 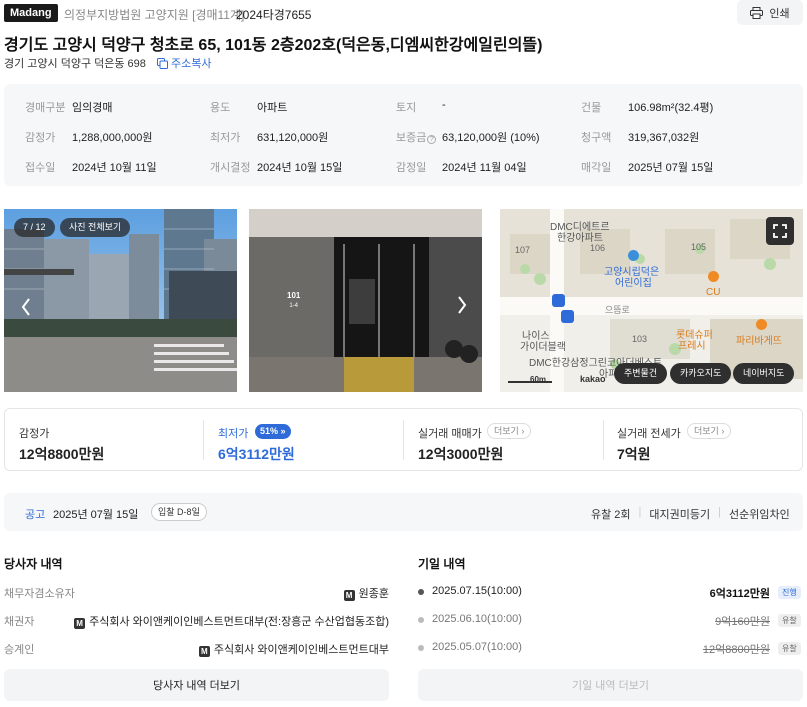 What do you see at coordinates (39, 594) in the screenshot?
I see `party-role: 채무자겸소유자` at bounding box center [39, 594].